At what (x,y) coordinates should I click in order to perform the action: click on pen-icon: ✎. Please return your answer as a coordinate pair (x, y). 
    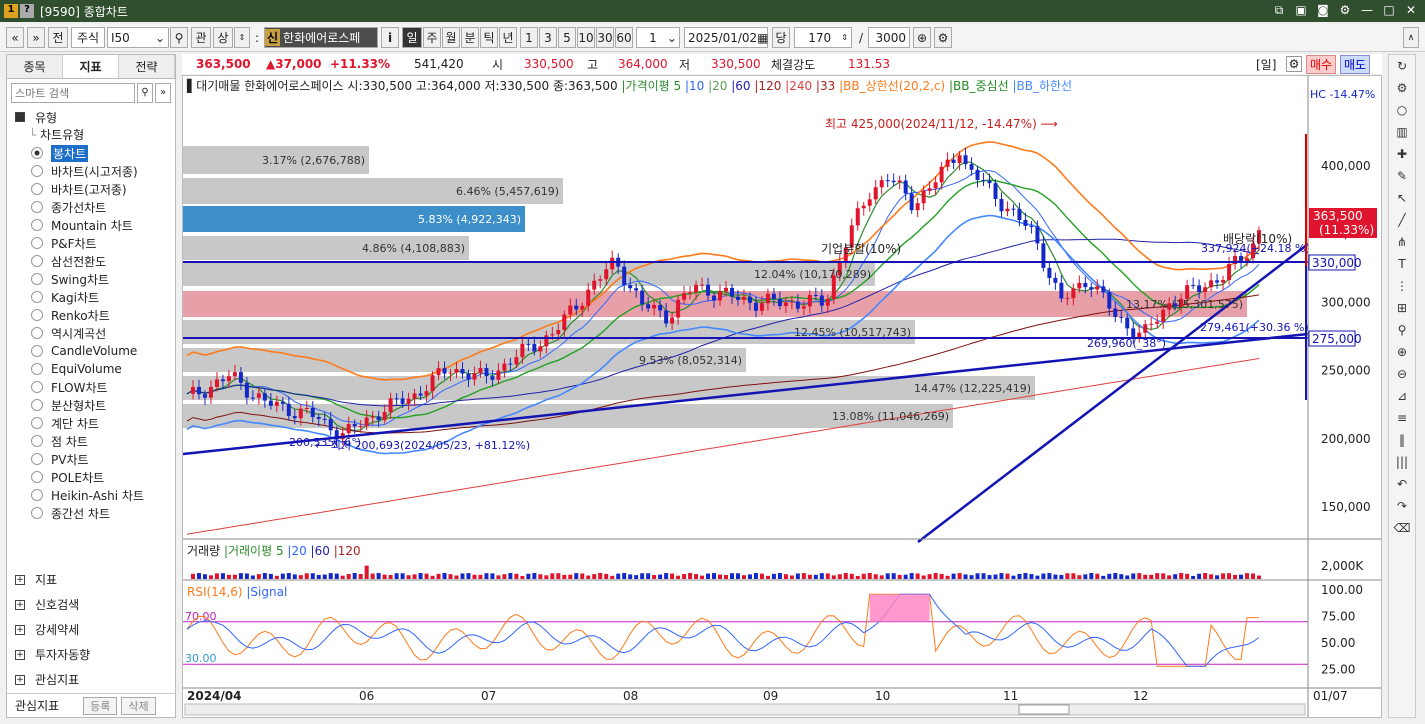
    Looking at the image, I should click on (1402, 176).